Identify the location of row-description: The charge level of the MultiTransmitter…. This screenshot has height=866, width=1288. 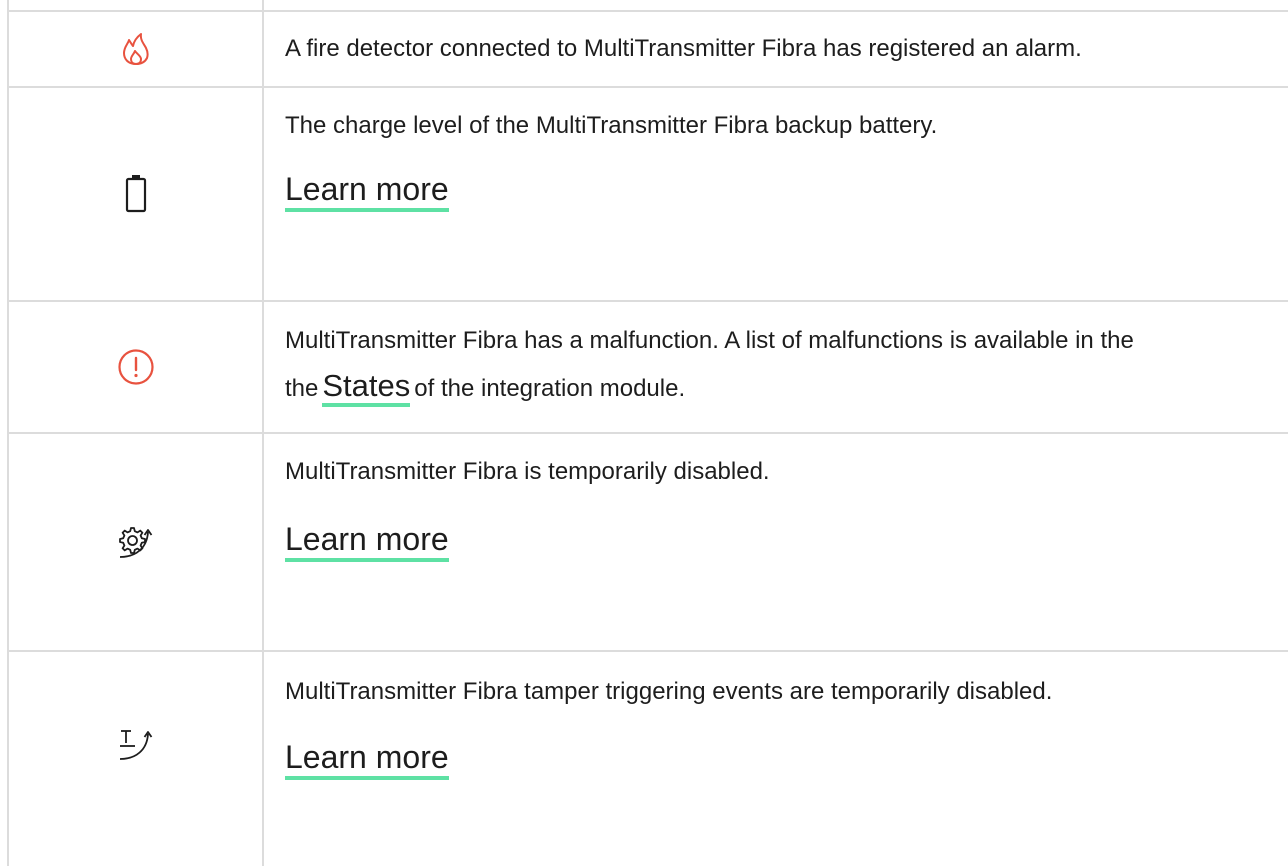
(611, 125).